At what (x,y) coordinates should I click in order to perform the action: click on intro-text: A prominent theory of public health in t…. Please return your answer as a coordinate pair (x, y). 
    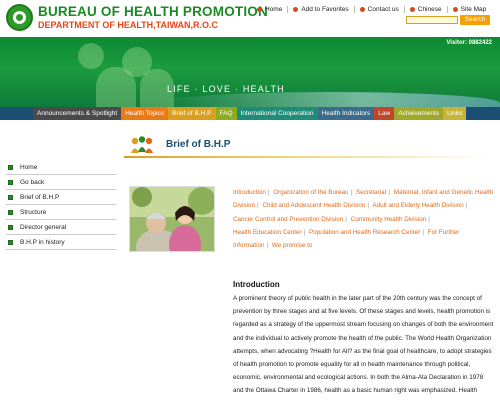
    Looking at the image, I should click on (363, 345).